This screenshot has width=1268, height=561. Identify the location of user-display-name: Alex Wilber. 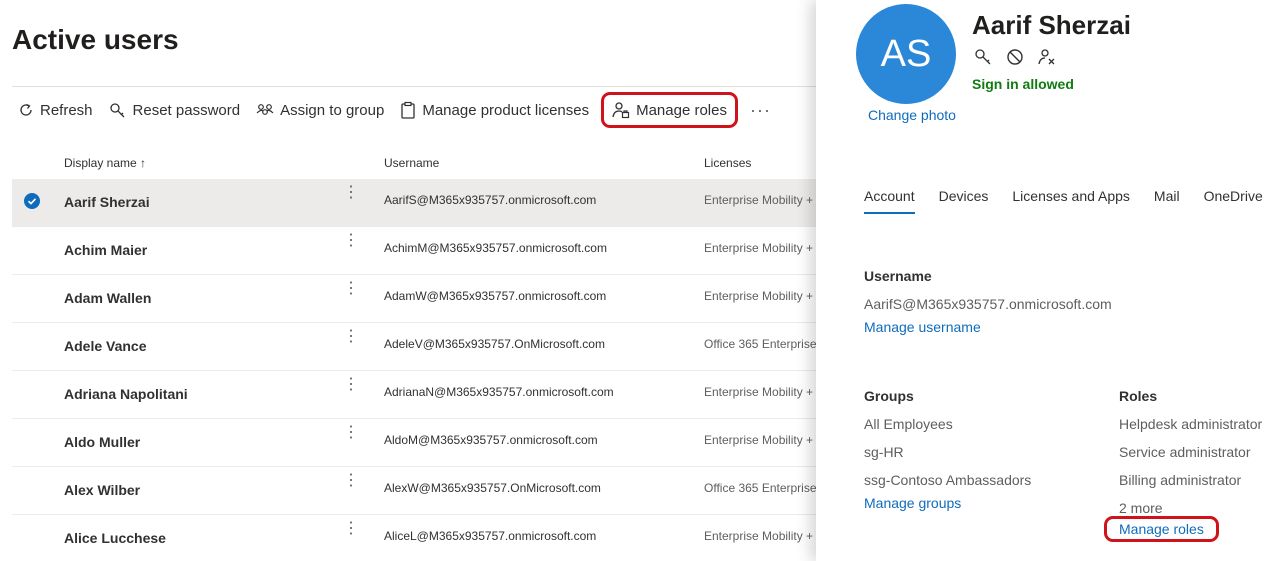
(102, 490).